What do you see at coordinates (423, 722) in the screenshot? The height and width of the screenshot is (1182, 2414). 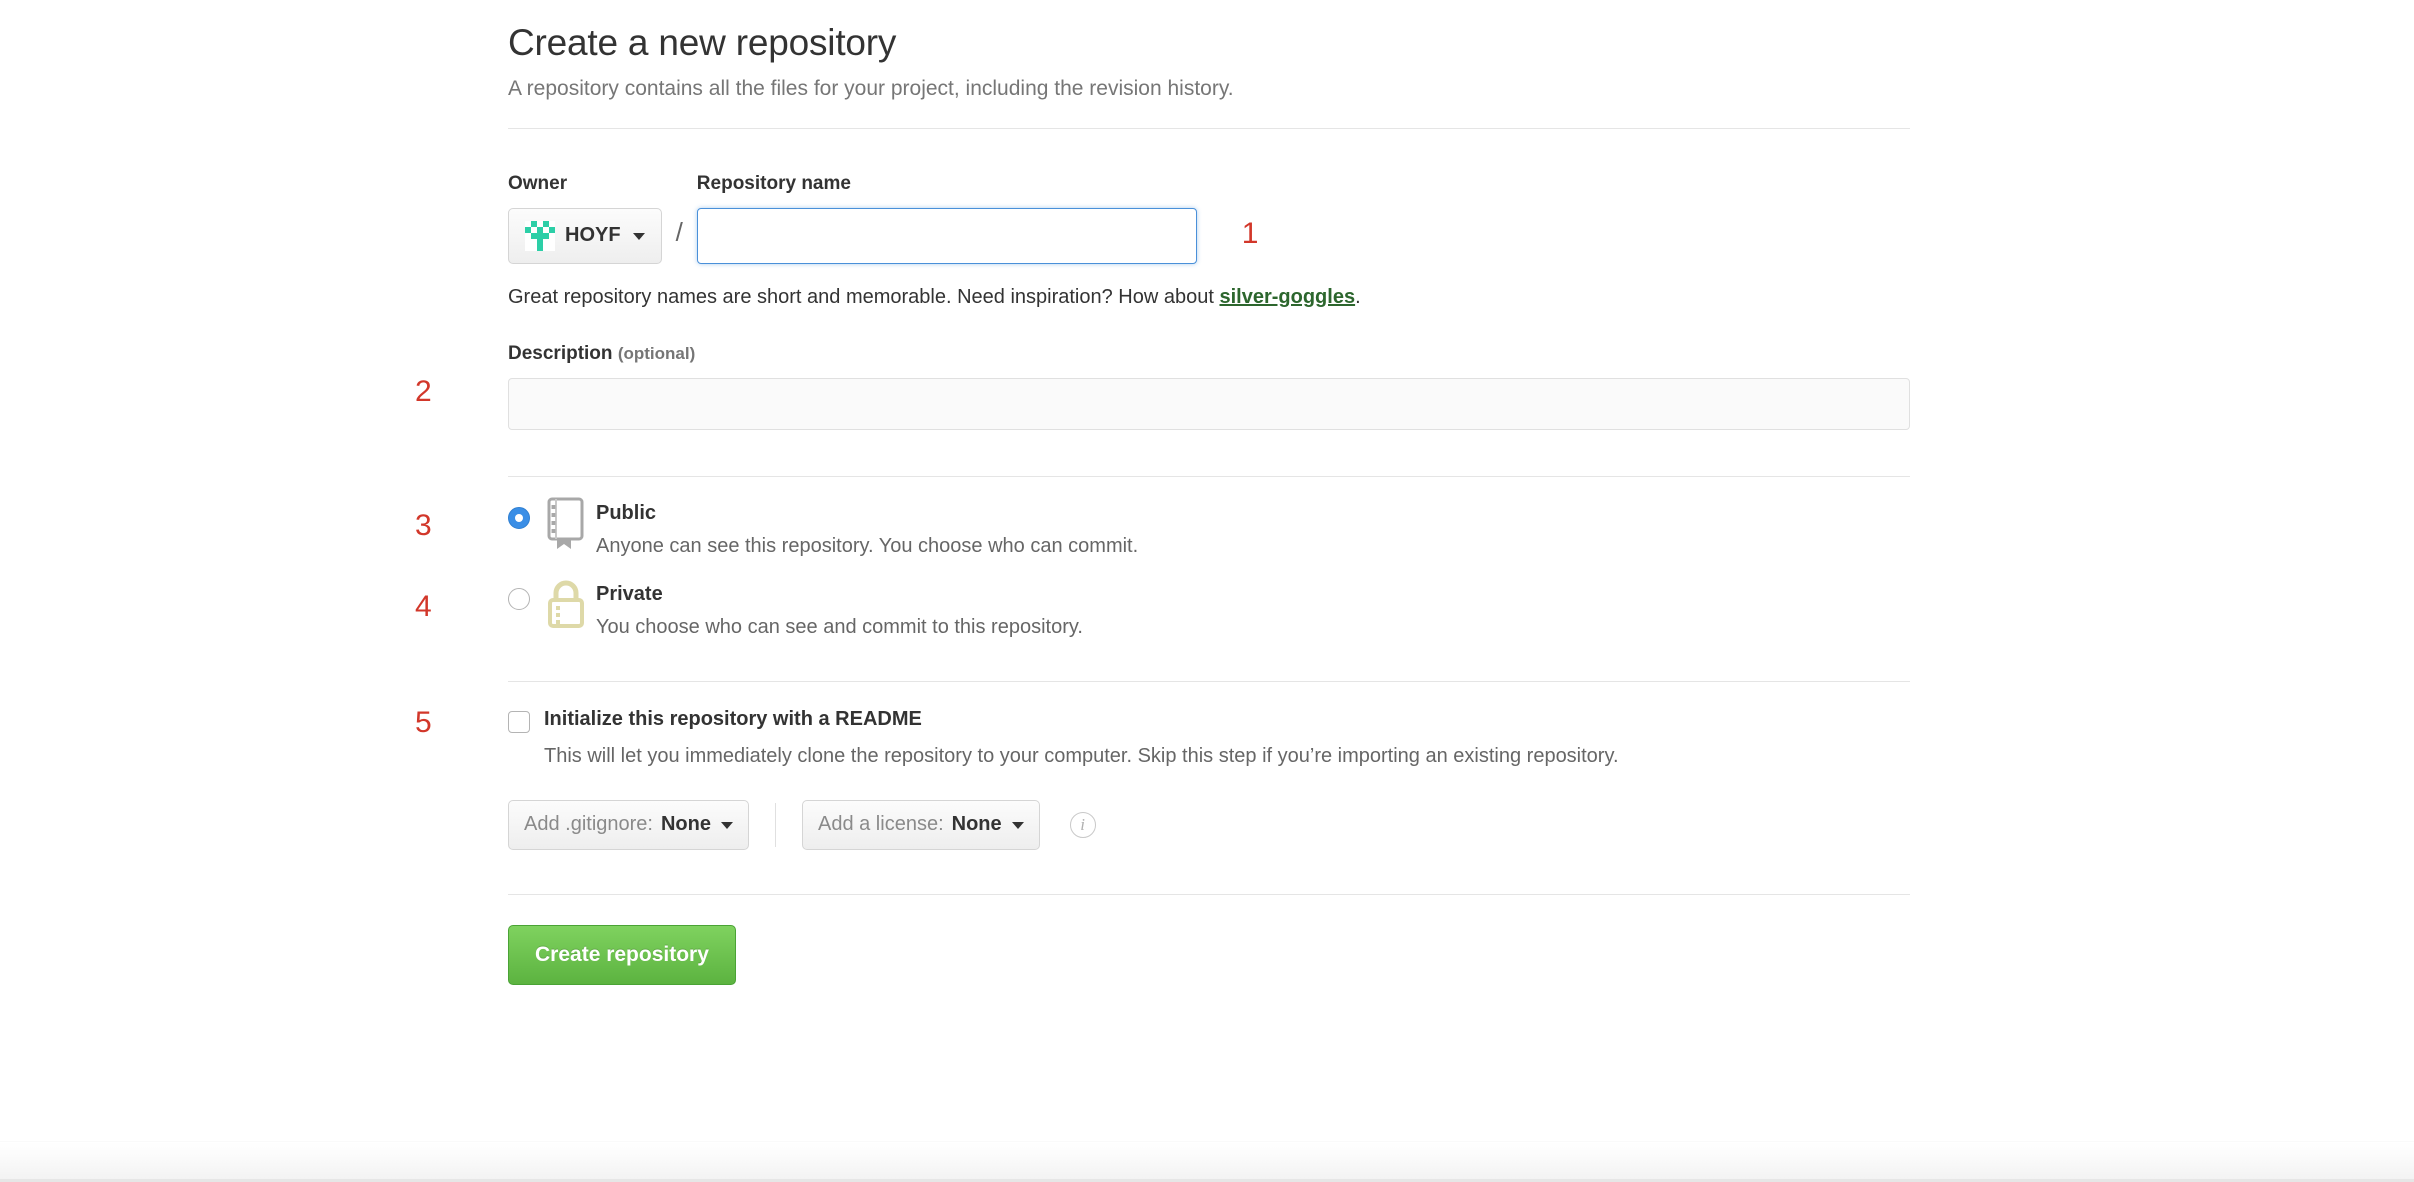 I see `annotation-5: 5` at bounding box center [423, 722].